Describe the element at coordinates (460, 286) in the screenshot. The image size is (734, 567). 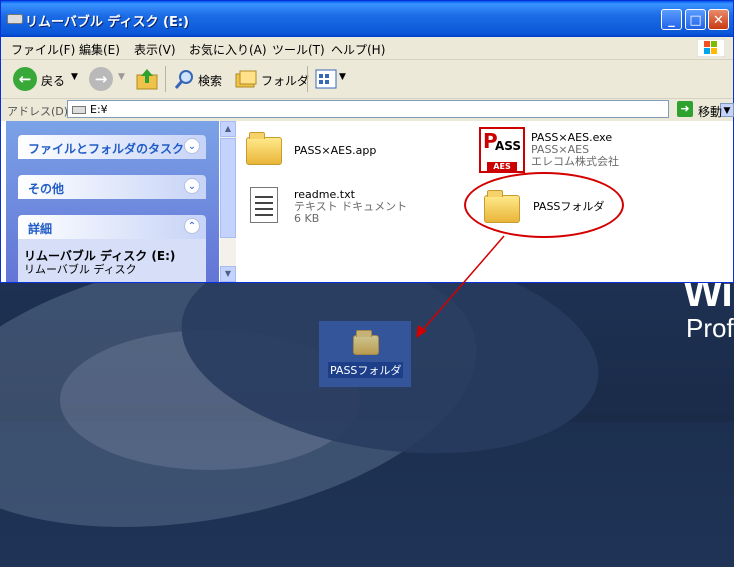
I see `drag-arrow-annotation` at that location.